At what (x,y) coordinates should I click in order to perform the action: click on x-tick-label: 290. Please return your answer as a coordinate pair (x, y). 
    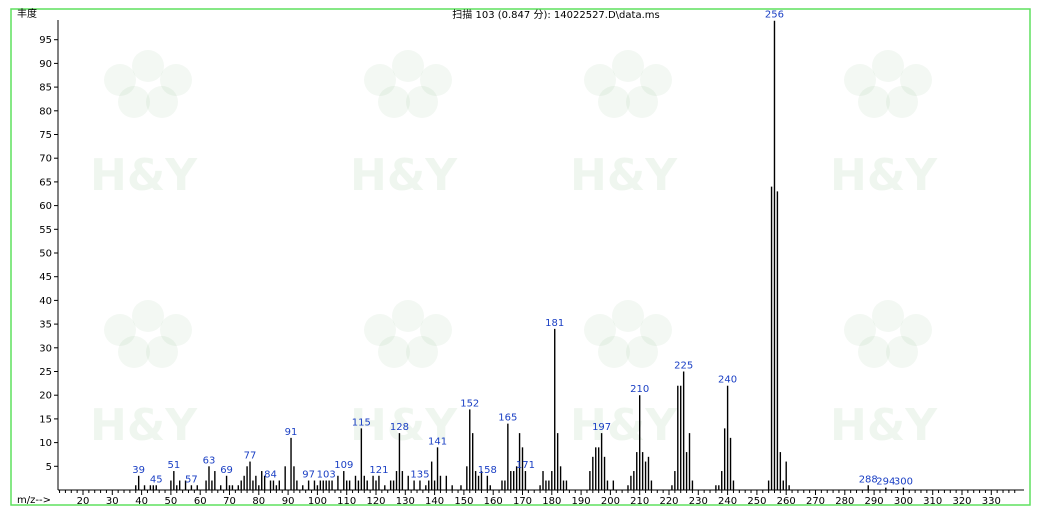
    Looking at the image, I should click on (874, 501).